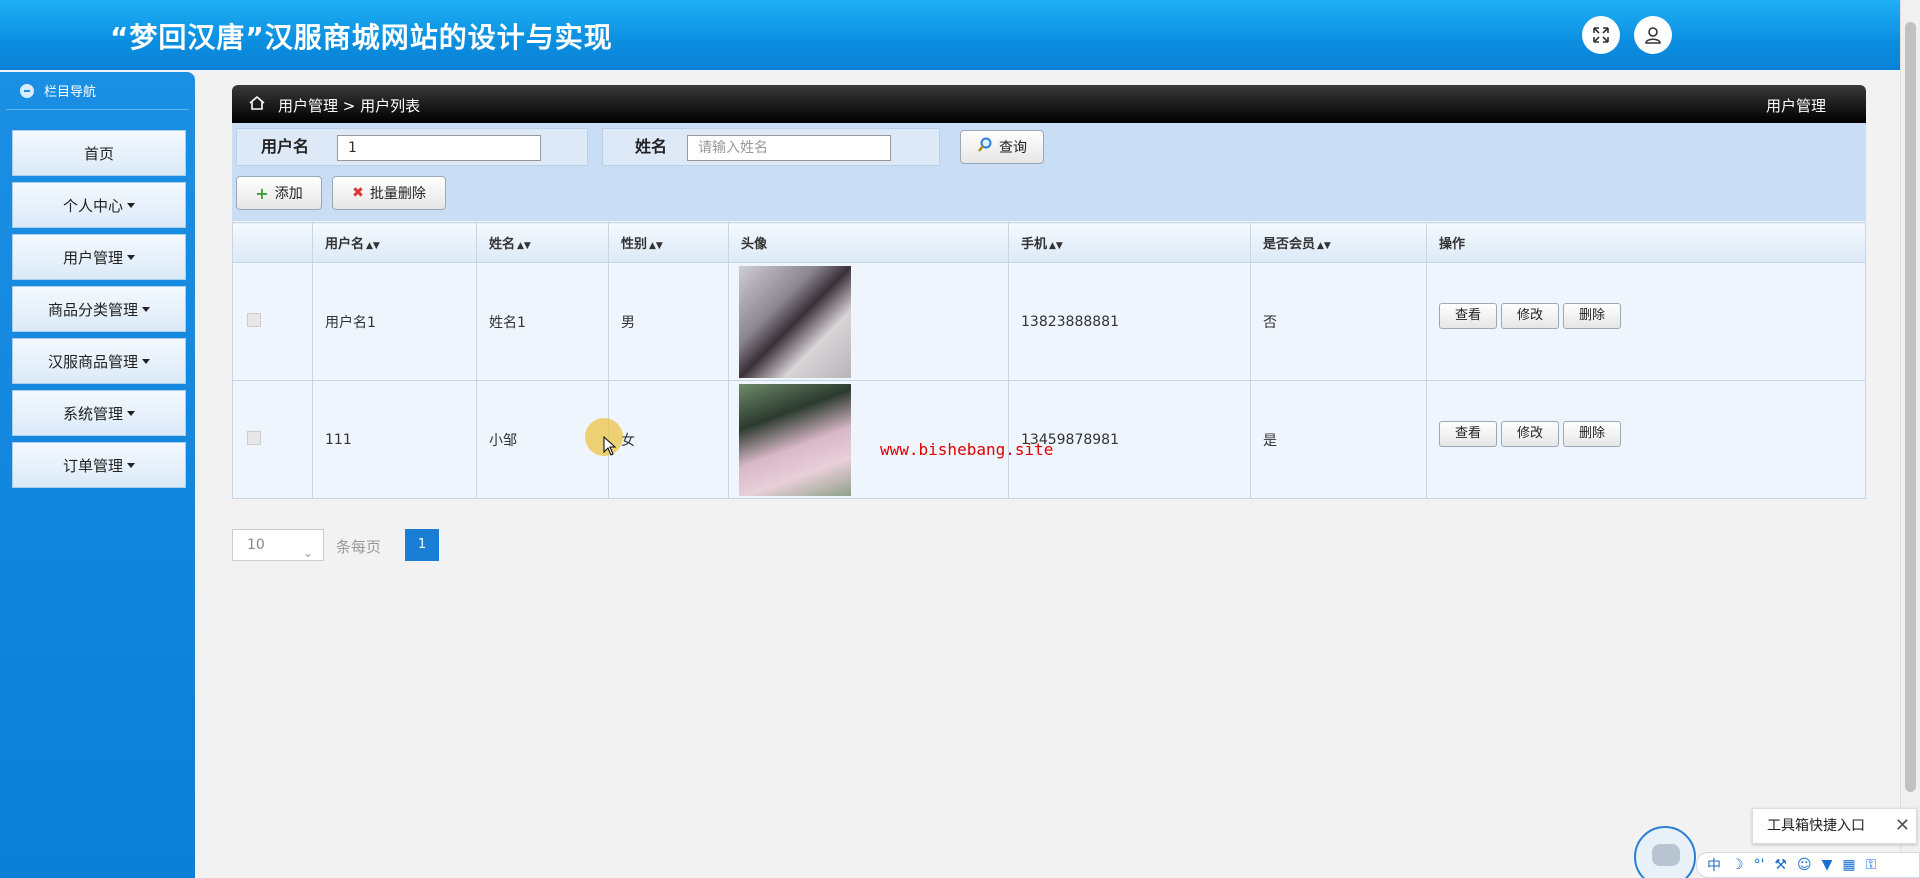 The width and height of the screenshot is (1920, 878). Describe the element at coordinates (1129, 242) in the screenshot. I see `column-header-phone: 手机 ▲▼` at that location.